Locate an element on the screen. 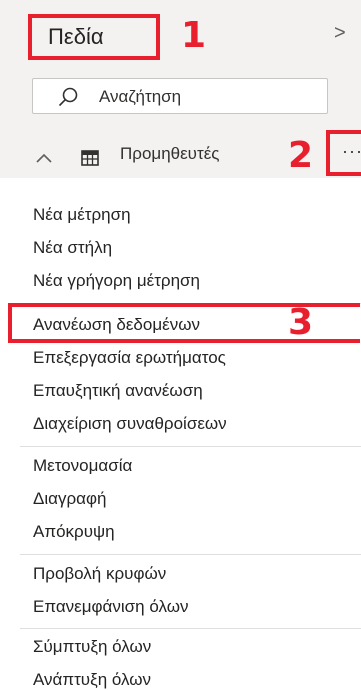 This screenshot has height=690, width=361. search-input: Αναζήτηση is located at coordinates (180, 96).